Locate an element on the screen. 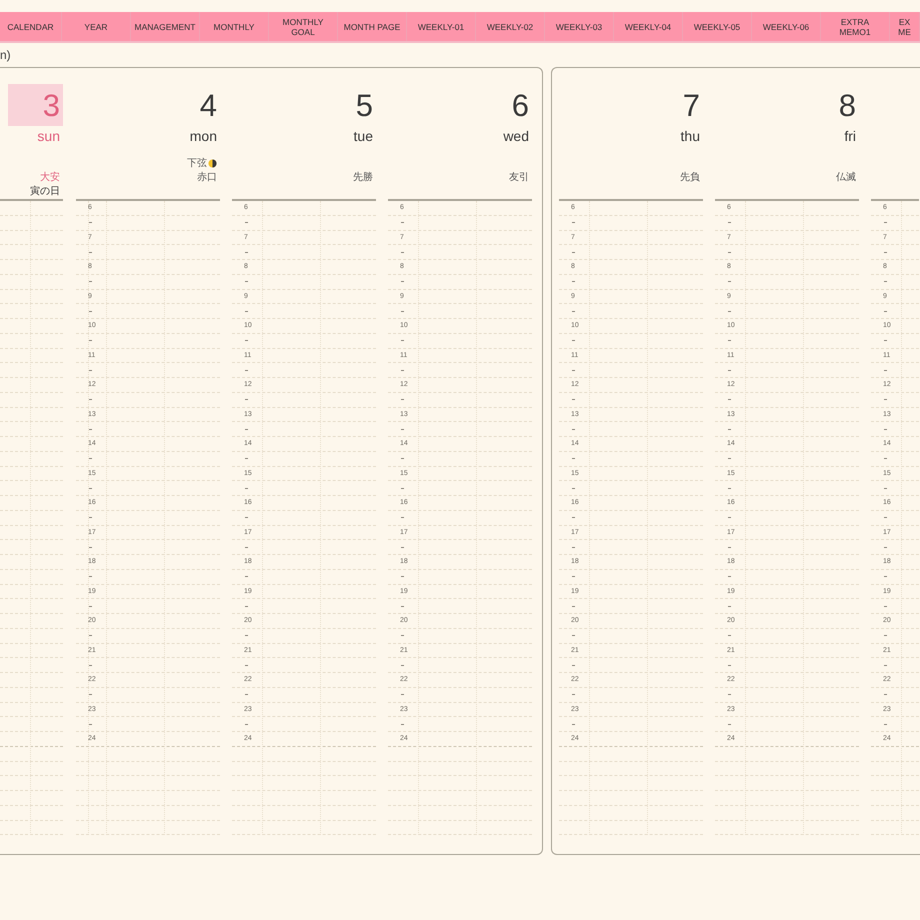 The height and width of the screenshot is (920, 920). heading-fragment: n) is located at coordinates (5, 55).